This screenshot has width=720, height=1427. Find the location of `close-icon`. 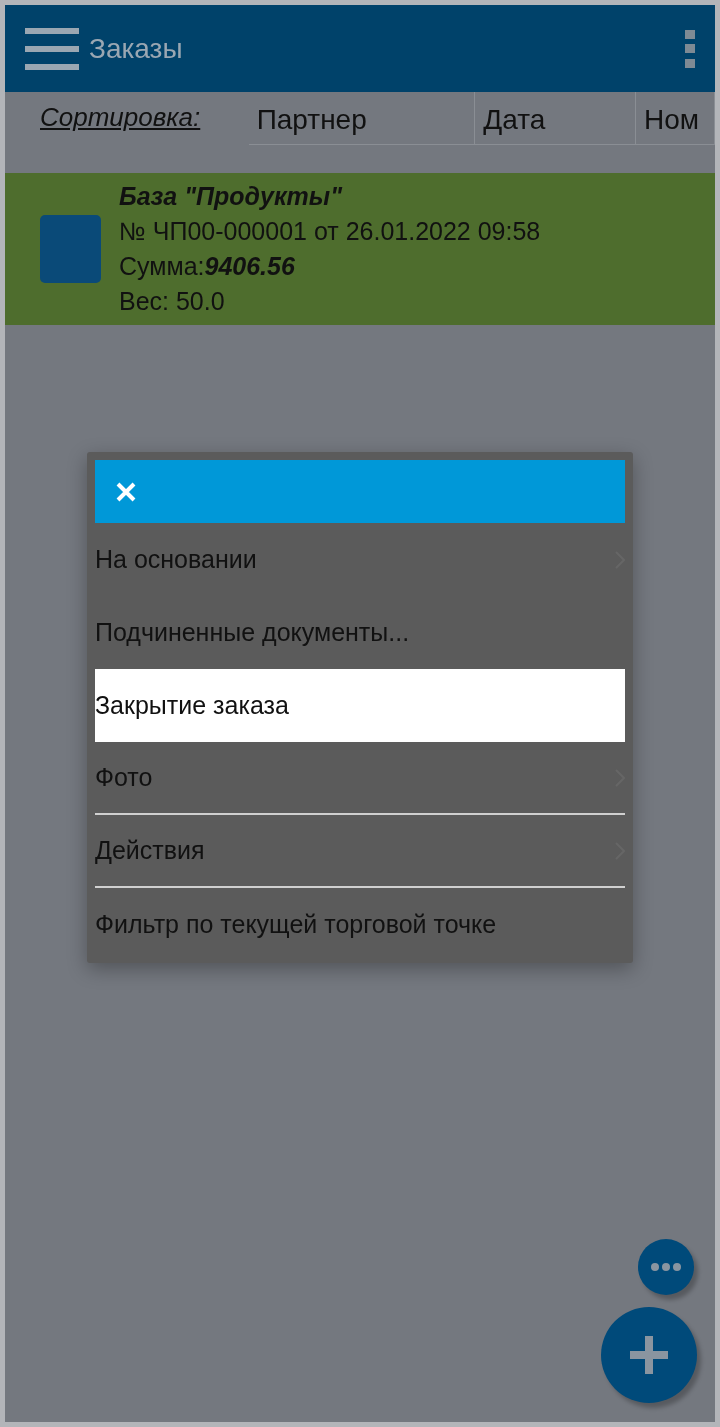

close-icon is located at coordinates (126, 491).